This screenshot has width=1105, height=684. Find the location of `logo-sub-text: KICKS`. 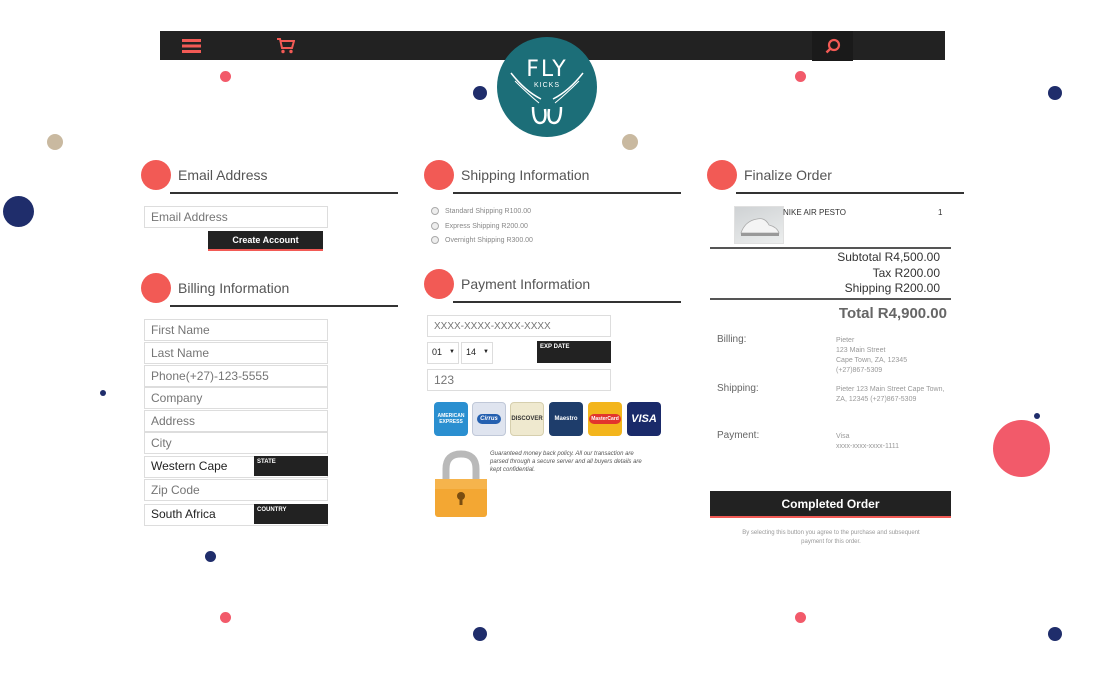

logo-sub-text: KICKS is located at coordinates (546, 85).